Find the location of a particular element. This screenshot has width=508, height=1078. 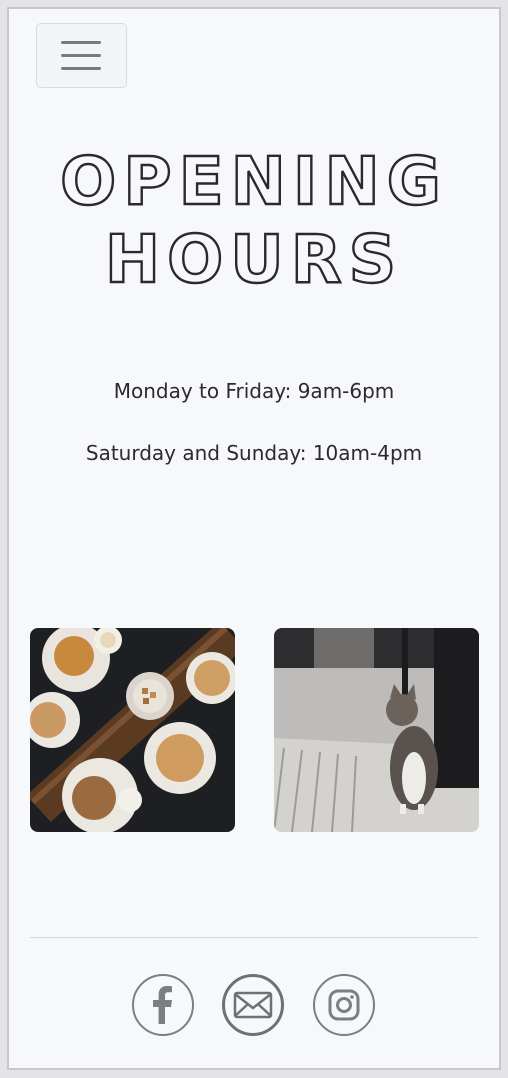

cat-photo is located at coordinates (376, 730).